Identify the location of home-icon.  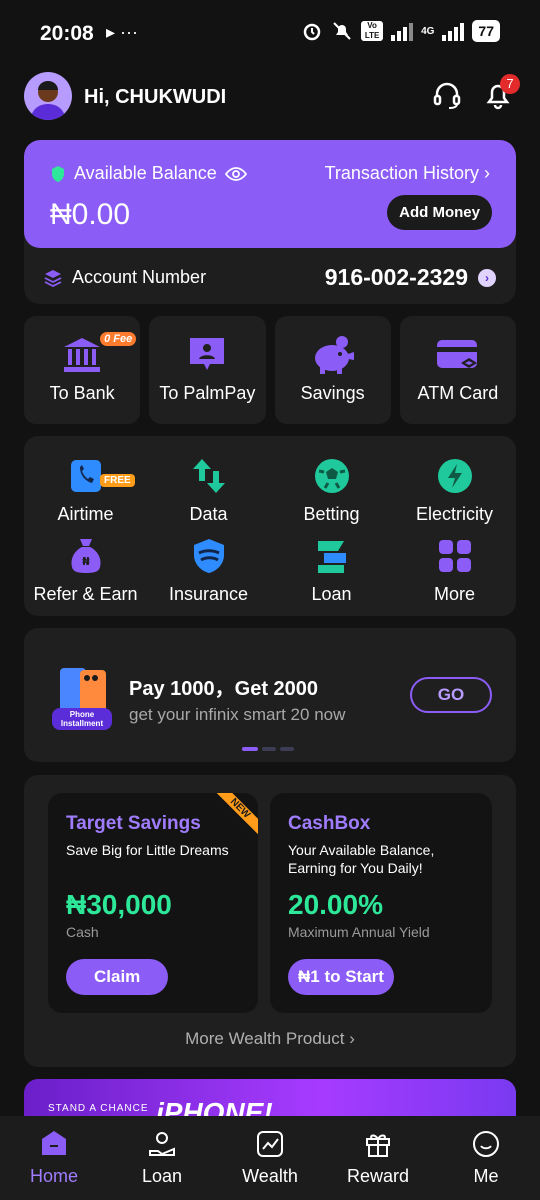
(54, 1143).